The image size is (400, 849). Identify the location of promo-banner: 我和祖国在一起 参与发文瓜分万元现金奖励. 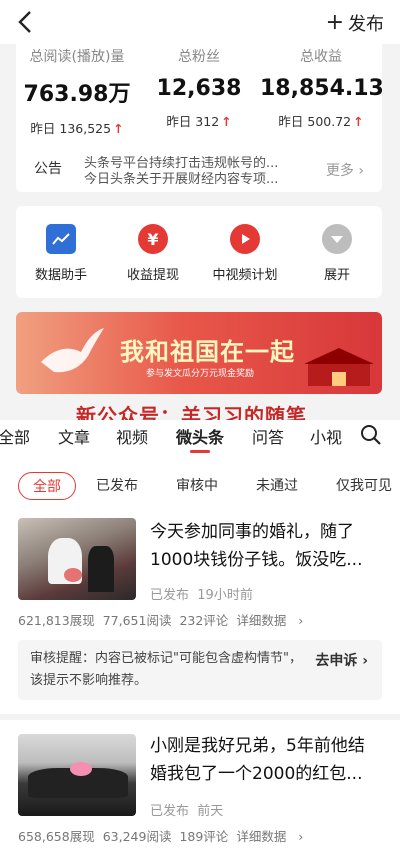
(199, 353).